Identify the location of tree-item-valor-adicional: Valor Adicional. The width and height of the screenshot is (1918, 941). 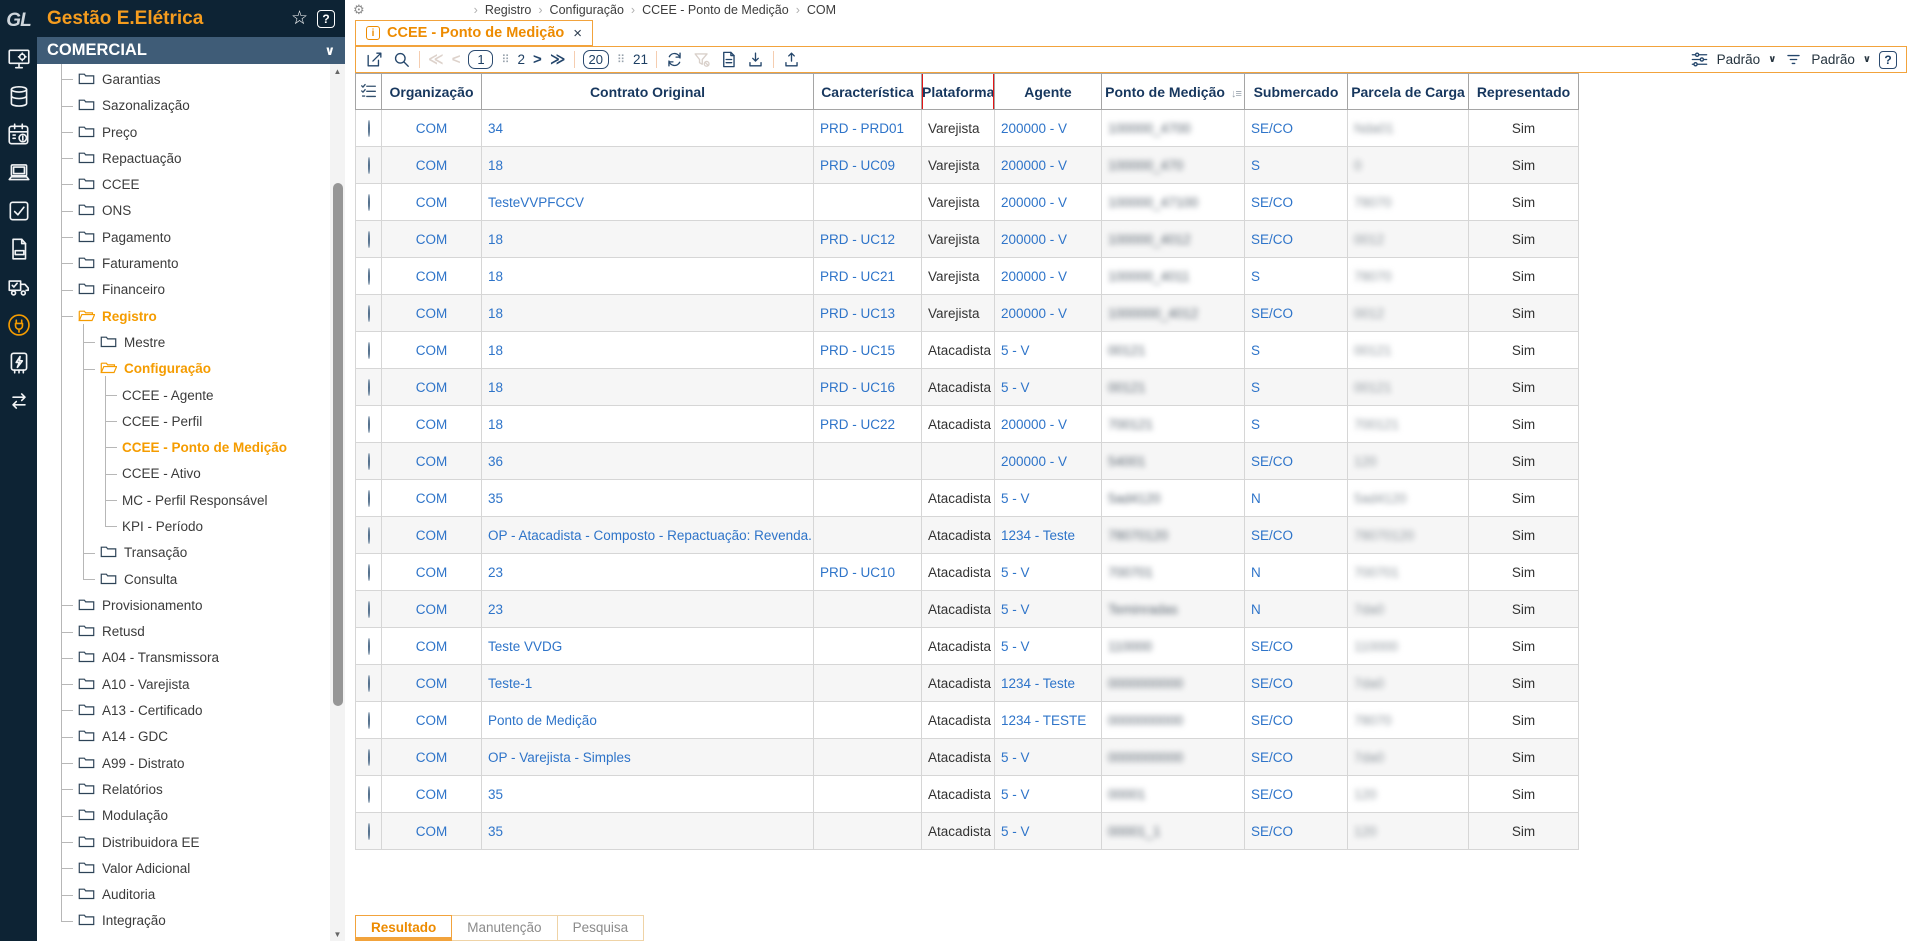
(183, 868).